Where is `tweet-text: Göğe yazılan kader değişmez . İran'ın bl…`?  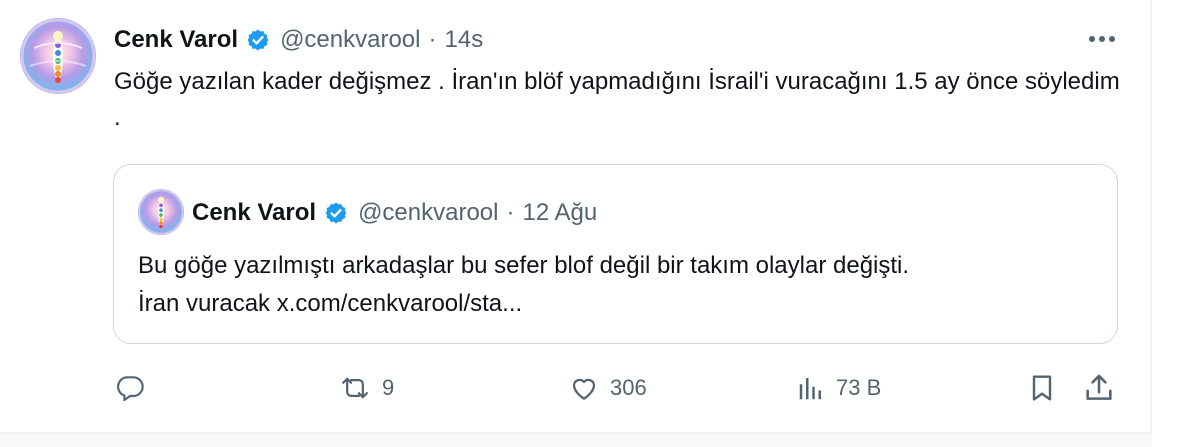 tweet-text: Göğe yazılan kader değişmez . İran'ın bl… is located at coordinates (617, 99).